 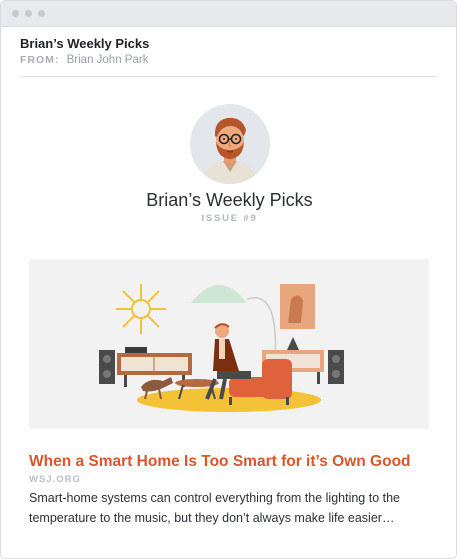 I want to click on from-label: FROM:, so click(x=40, y=60).